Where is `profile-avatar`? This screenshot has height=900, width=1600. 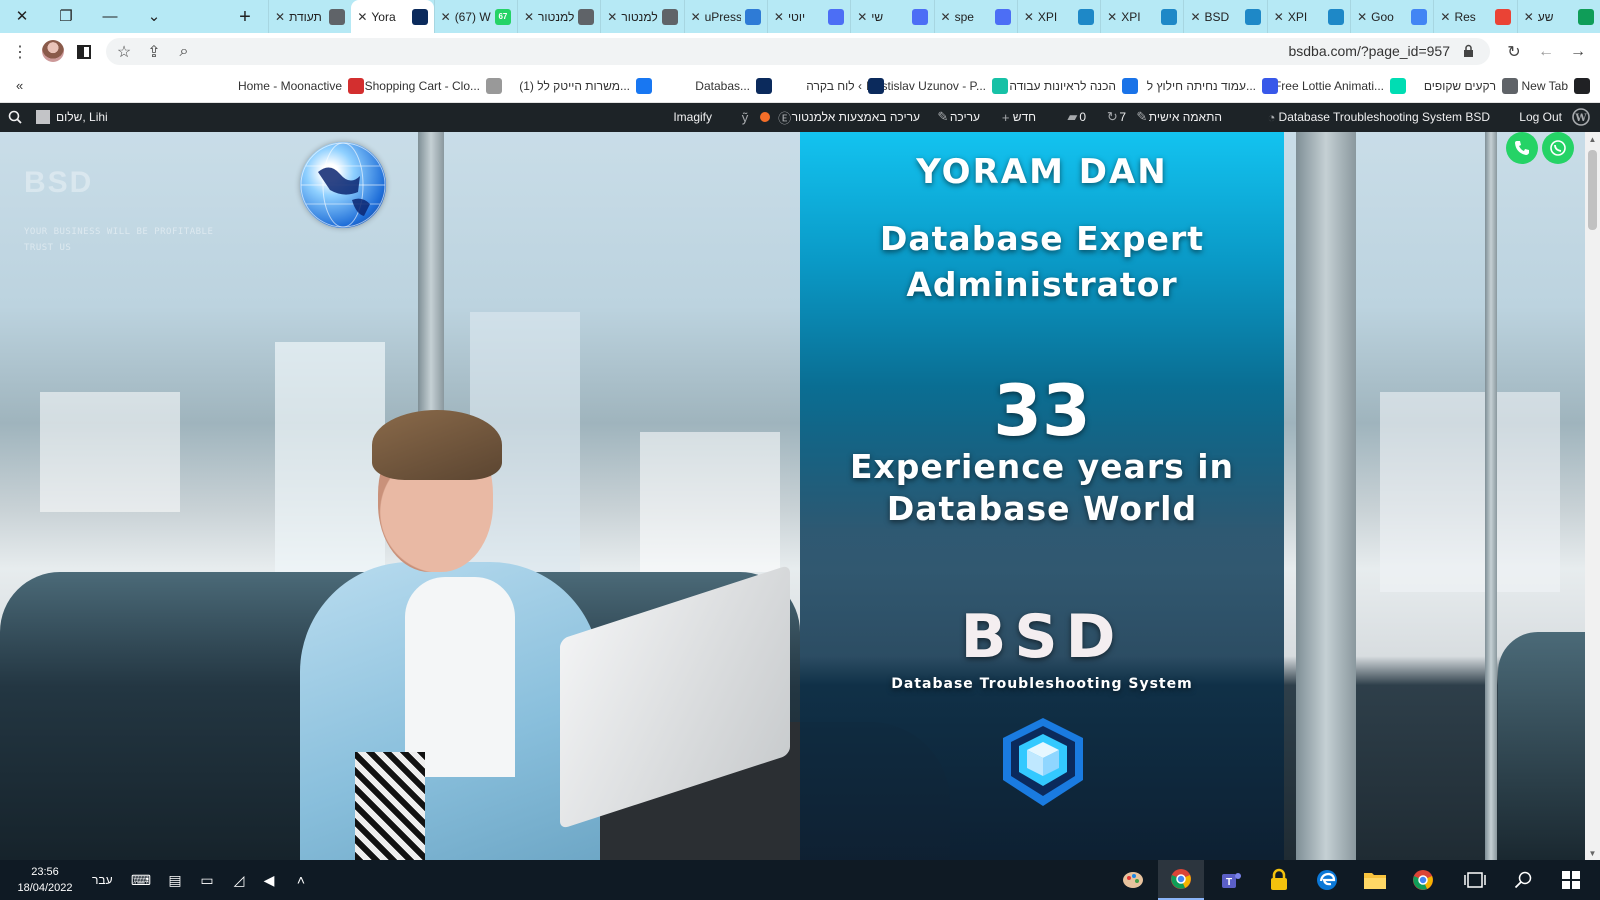
profile-avatar is located at coordinates (53, 51).